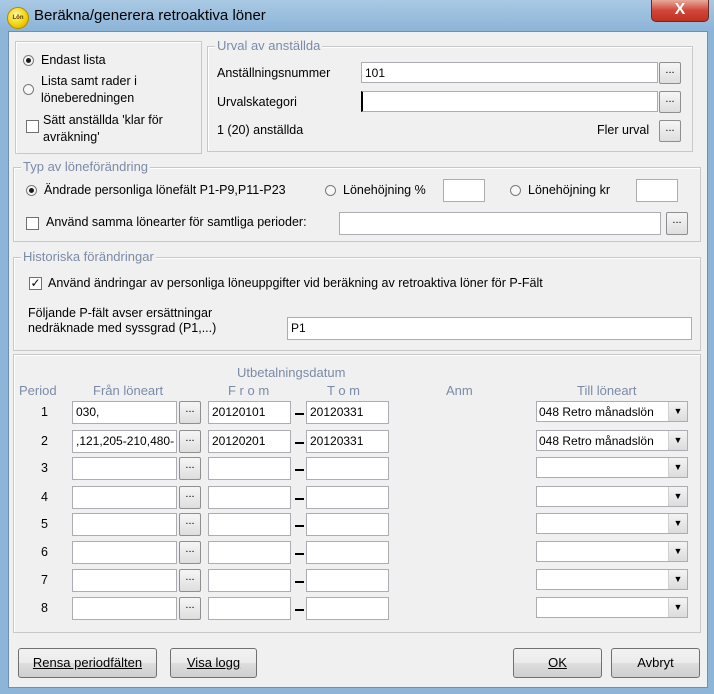 This screenshot has width=714, height=694. What do you see at coordinates (103, 129) in the screenshot?
I see `mark-ready-label: Sätt anställda 'klar för avräkning'` at bounding box center [103, 129].